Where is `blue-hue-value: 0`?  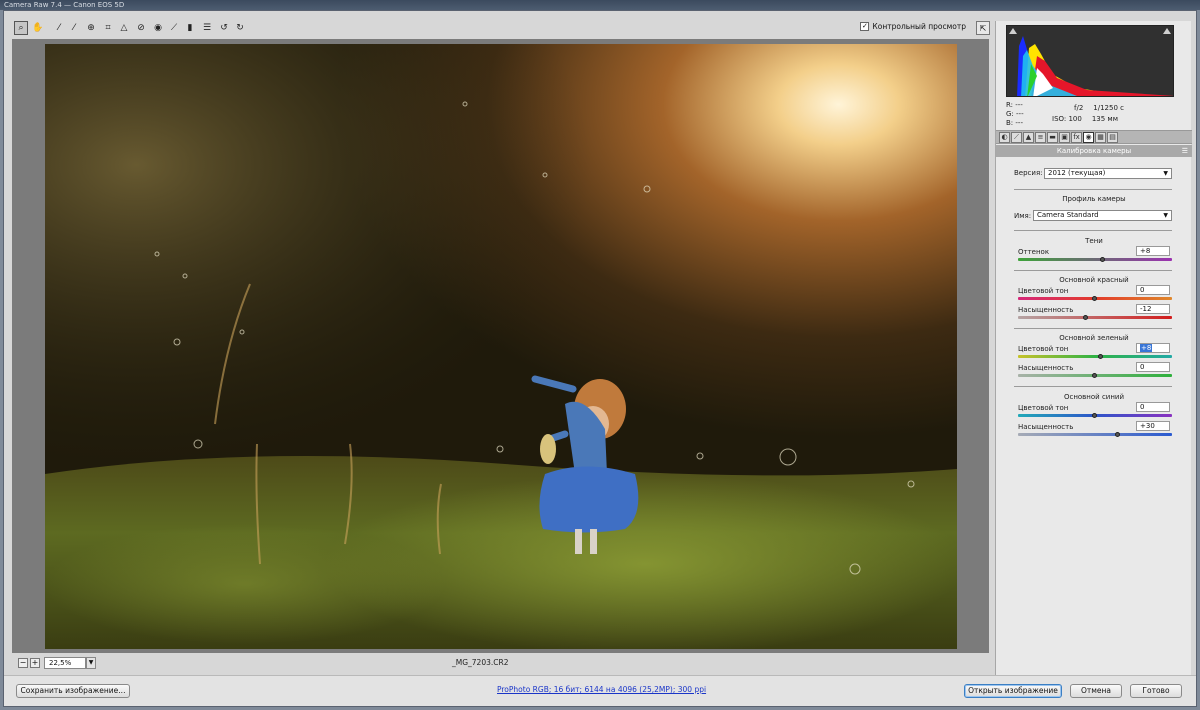
blue-hue-value: 0 is located at coordinates (1153, 407).